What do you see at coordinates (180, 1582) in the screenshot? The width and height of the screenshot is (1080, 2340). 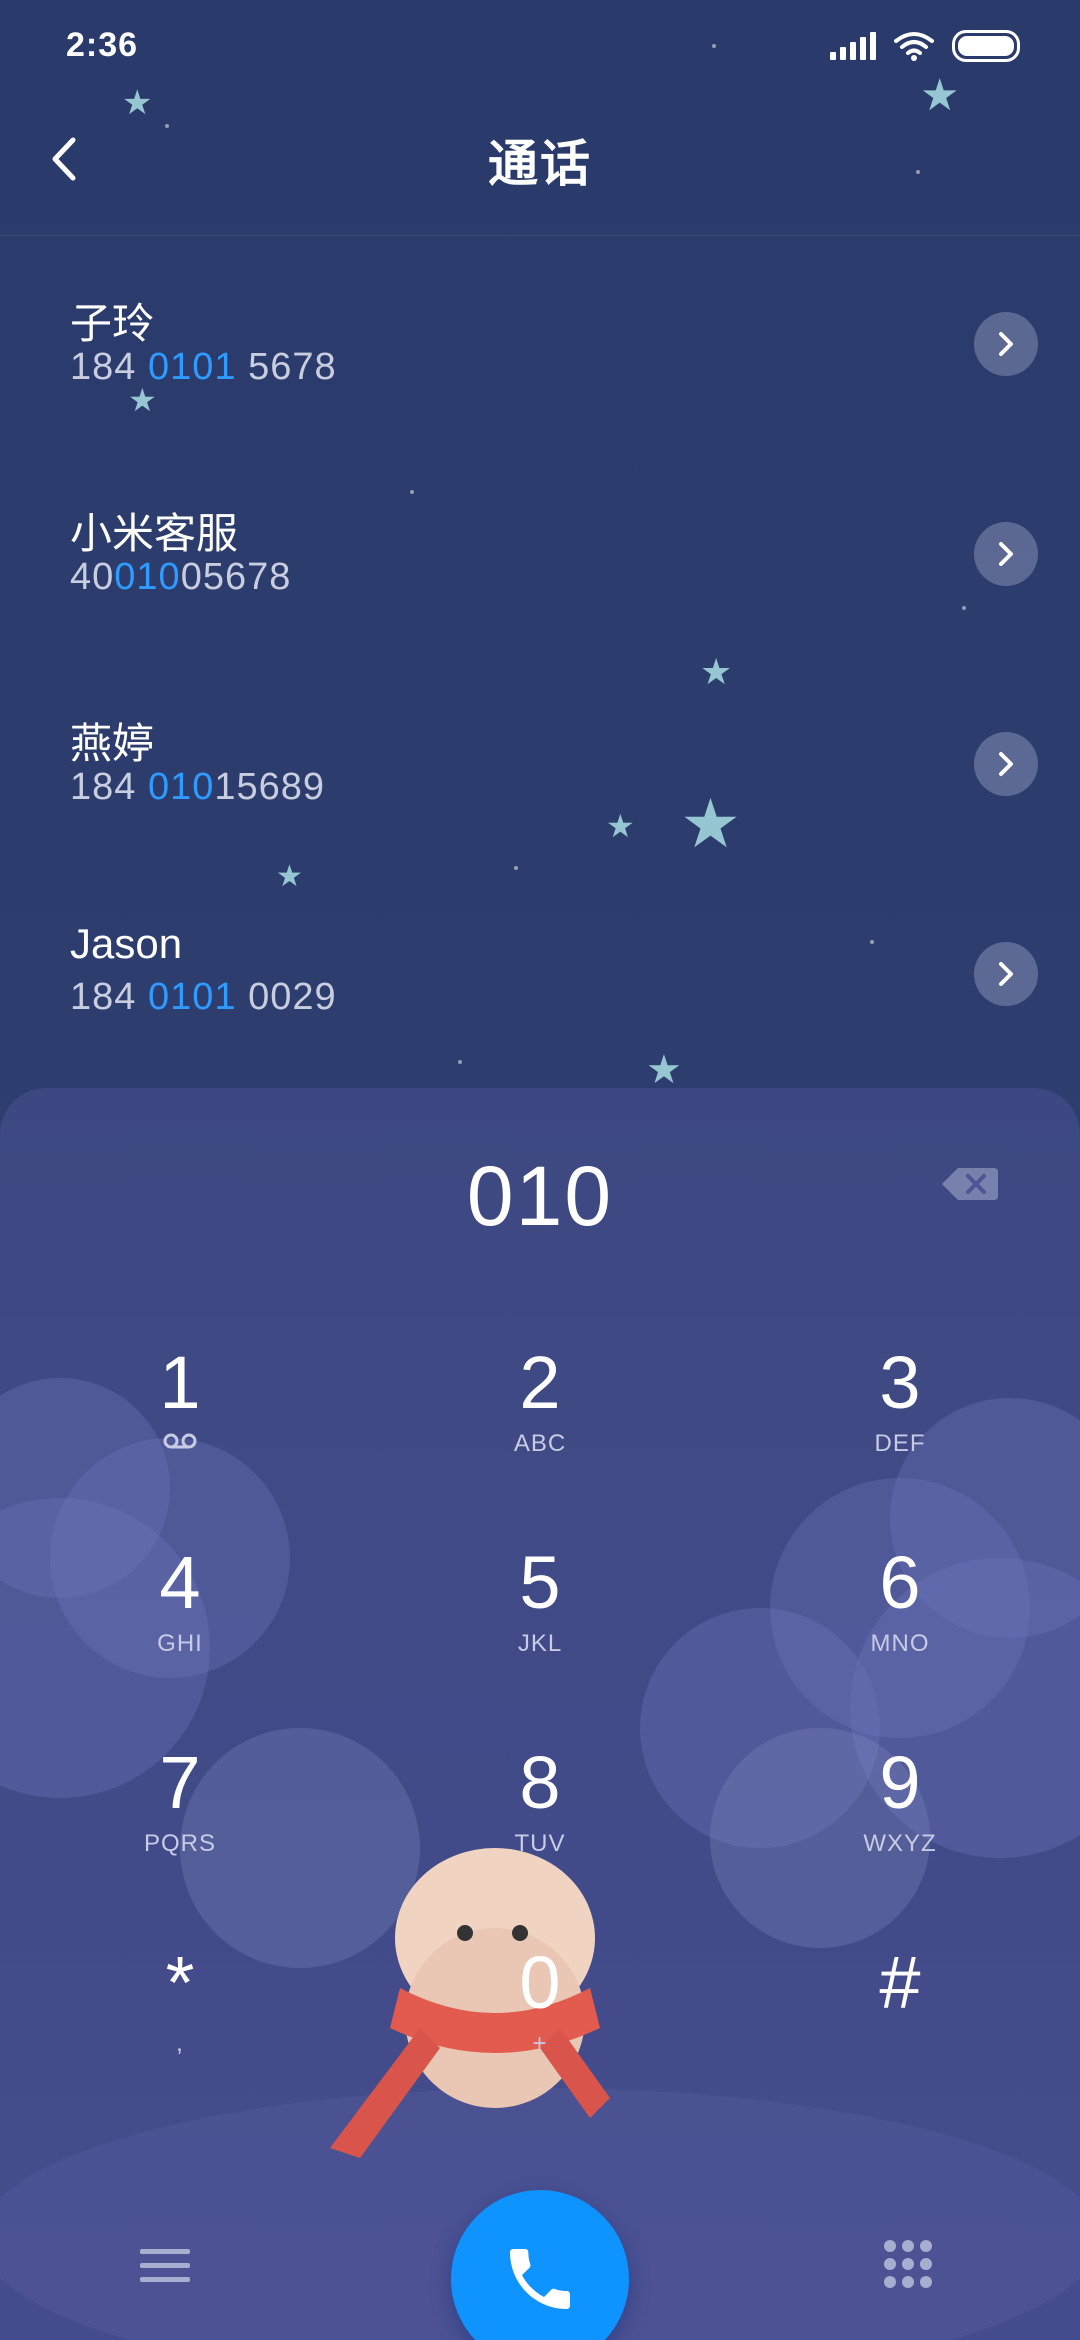 I see `key-digit: 4` at bounding box center [180, 1582].